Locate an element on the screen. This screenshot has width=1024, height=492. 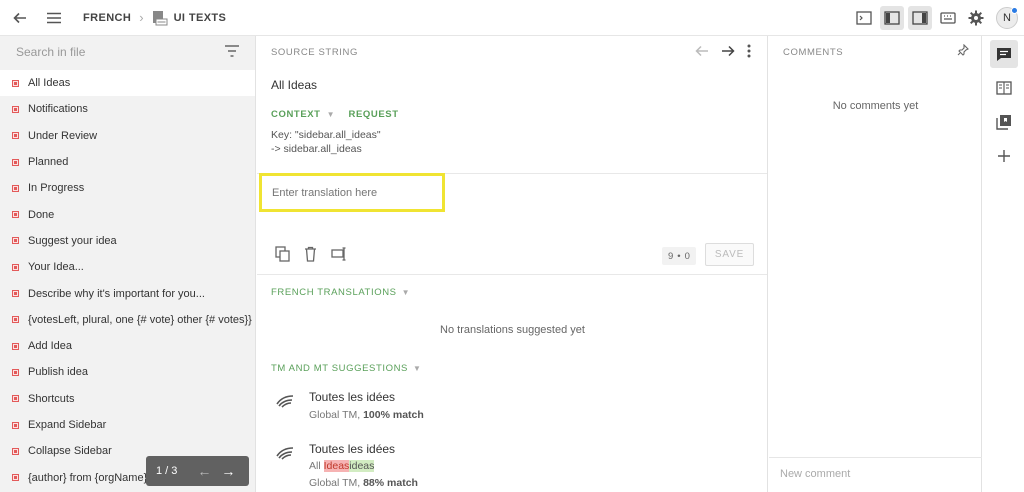
suggestion-meta: Global TM, 88% match is located at coordinates (363, 483).